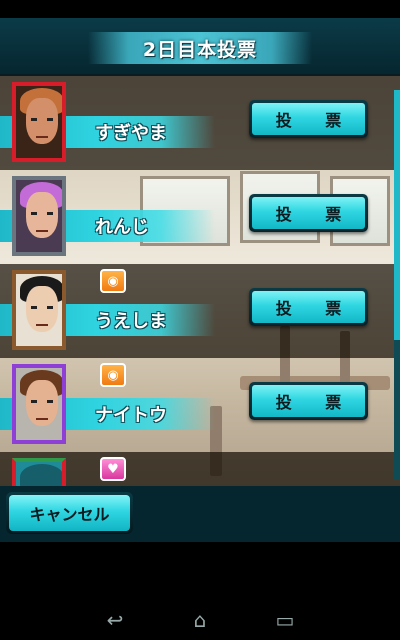 This screenshot has height=640, width=400. Describe the element at coordinates (200, 311) in the screenshot. I see `candidate-row: ◉ うえしま 投 票` at that location.